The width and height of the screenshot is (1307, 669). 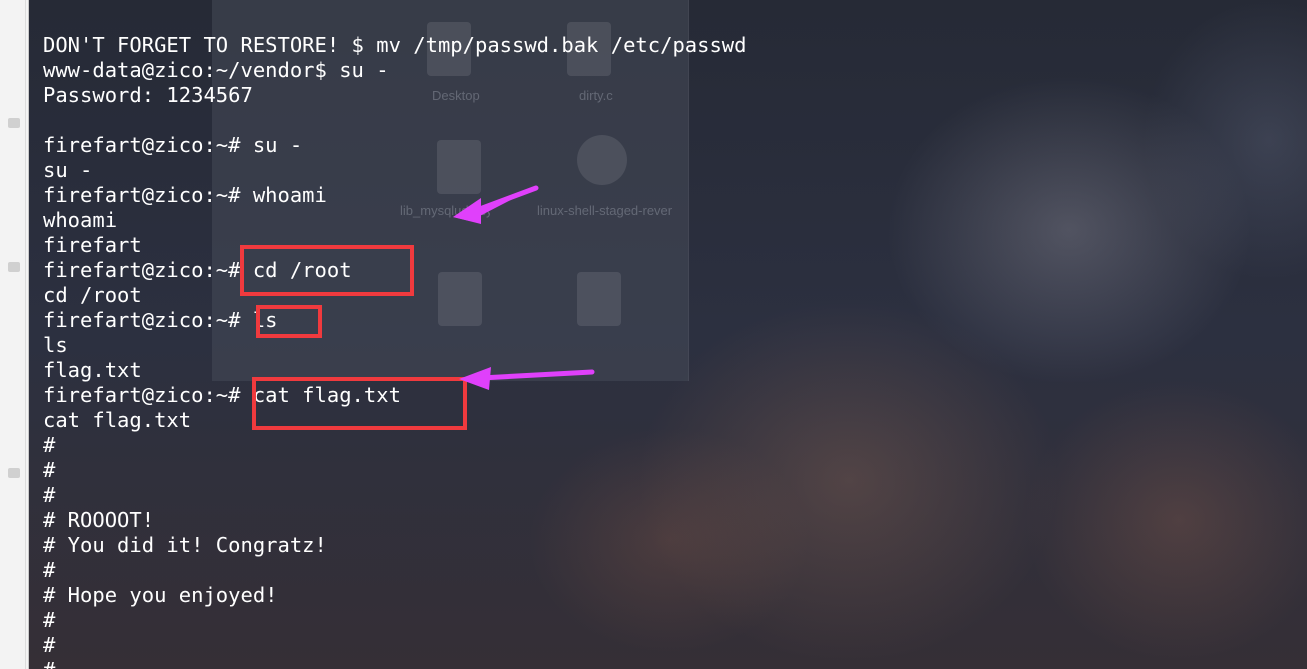 What do you see at coordinates (524, 287) in the screenshot?
I see `annotation-arrows` at bounding box center [524, 287].